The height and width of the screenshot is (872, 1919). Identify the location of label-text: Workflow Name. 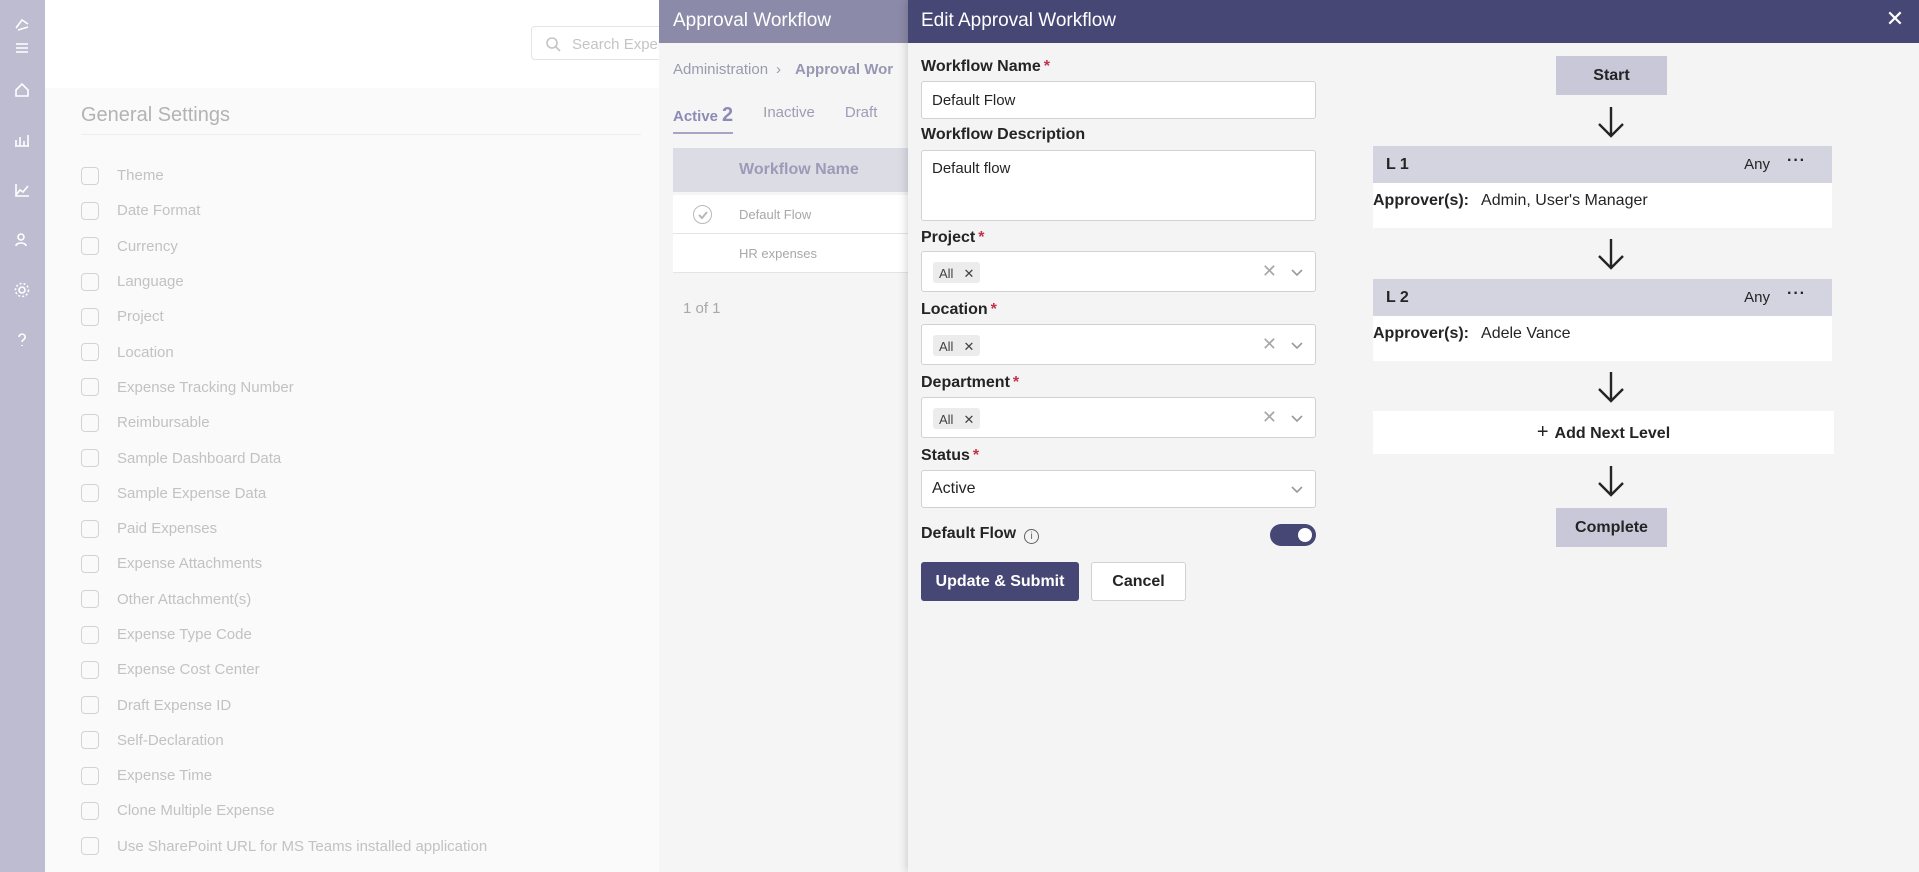
(981, 66).